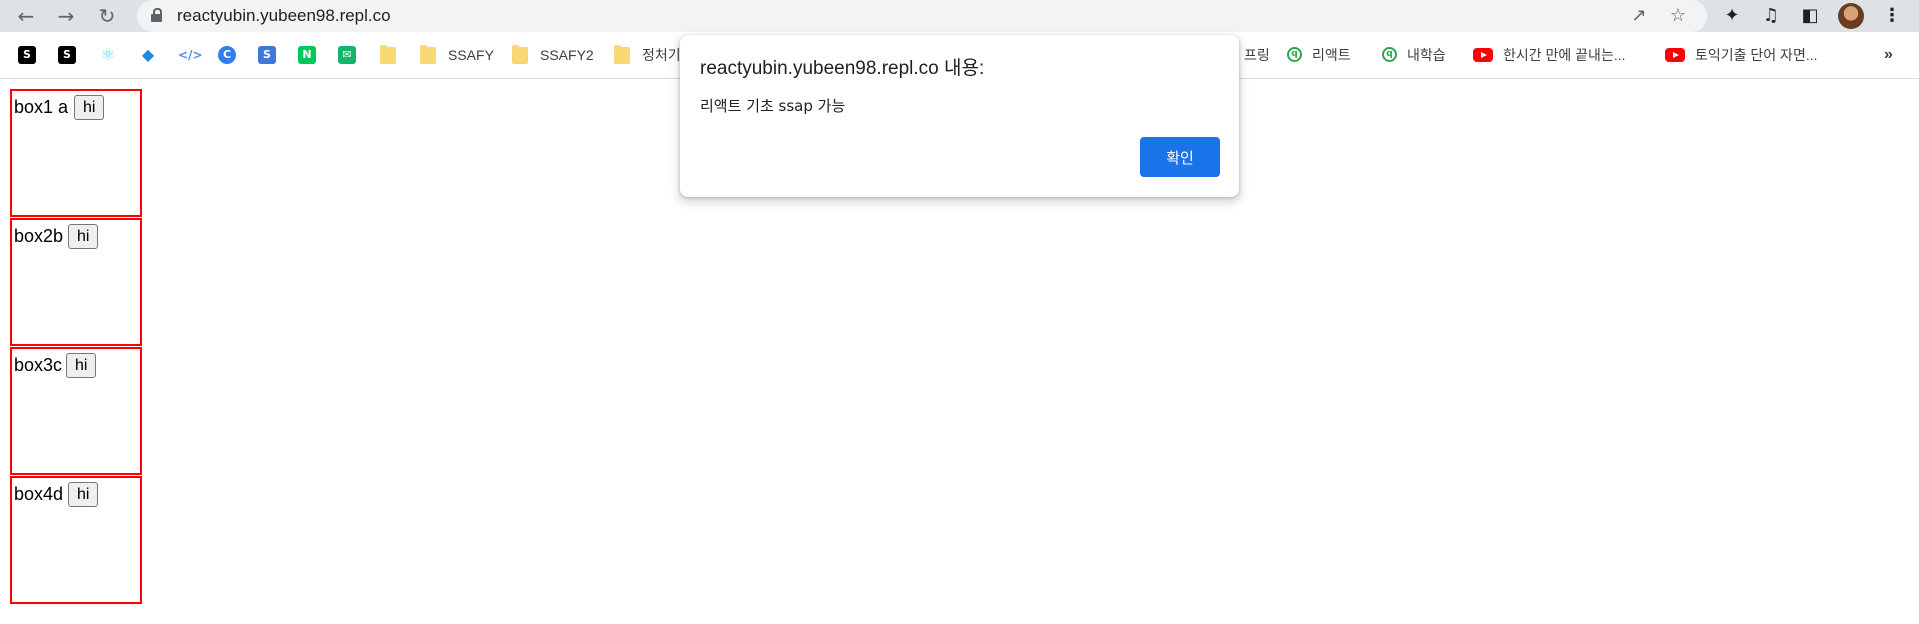 This screenshot has width=1919, height=624. What do you see at coordinates (284, 16) in the screenshot?
I see `url-text: reactyubin.yubeen98.repl.co` at bounding box center [284, 16].